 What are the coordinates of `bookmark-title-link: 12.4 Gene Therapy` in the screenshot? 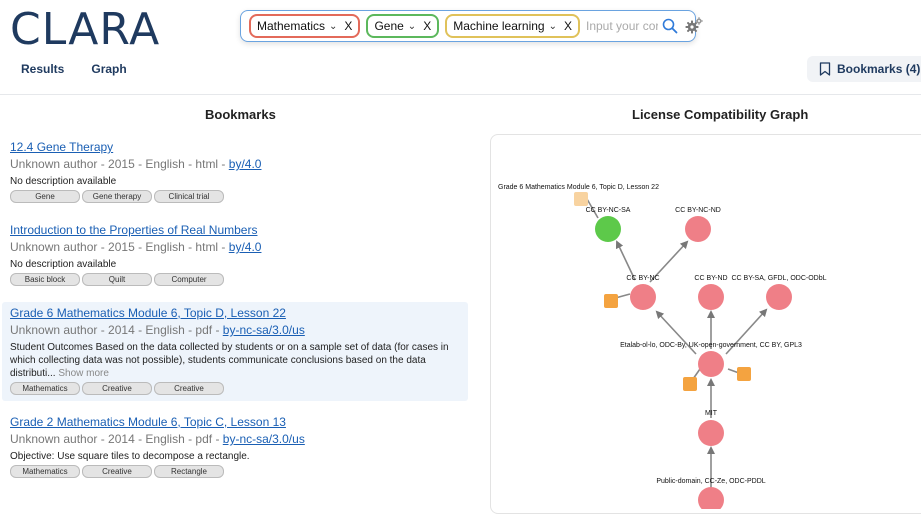 It's located at (235, 147).